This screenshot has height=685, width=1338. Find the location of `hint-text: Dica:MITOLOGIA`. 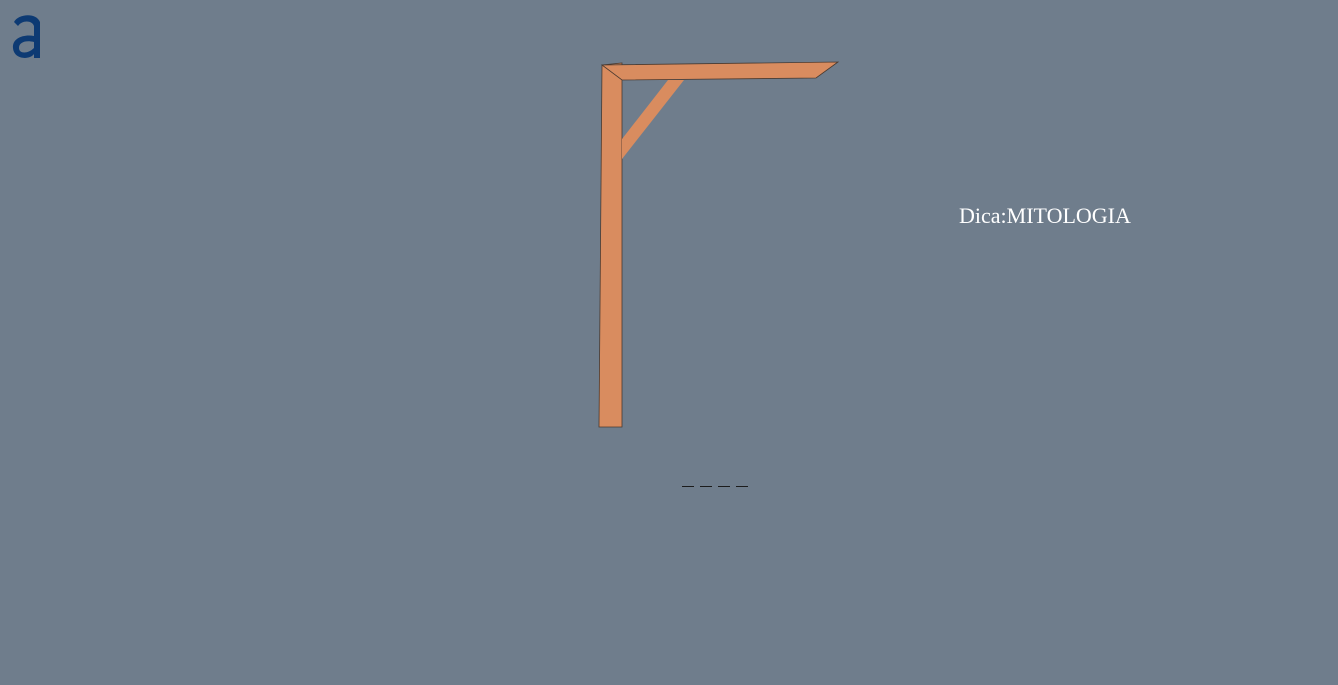

hint-text: Dica:MITOLOGIA is located at coordinates (1045, 216).